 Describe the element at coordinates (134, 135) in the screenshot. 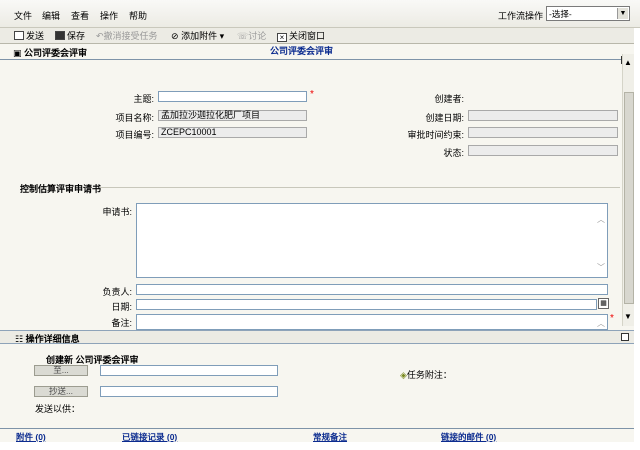

I see `project-code-label: 项目编号:` at that location.